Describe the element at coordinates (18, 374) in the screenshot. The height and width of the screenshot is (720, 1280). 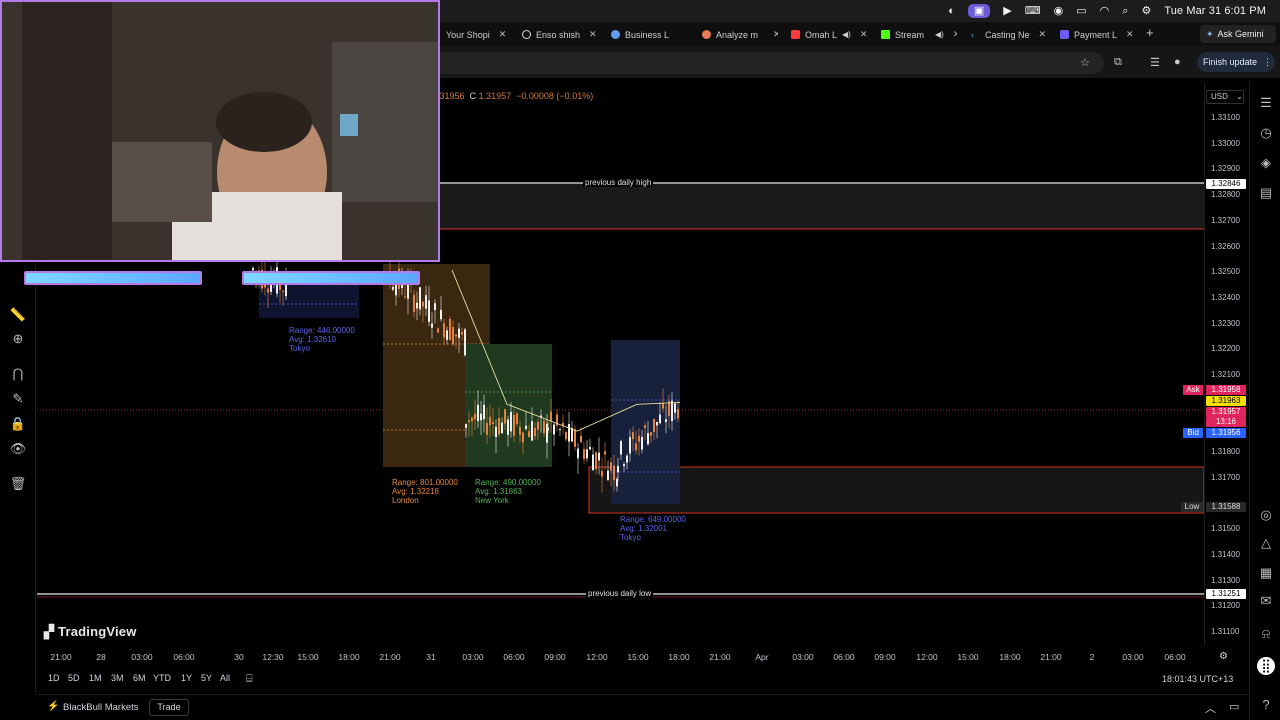
I see `magnet-icon: ⋂` at that location.